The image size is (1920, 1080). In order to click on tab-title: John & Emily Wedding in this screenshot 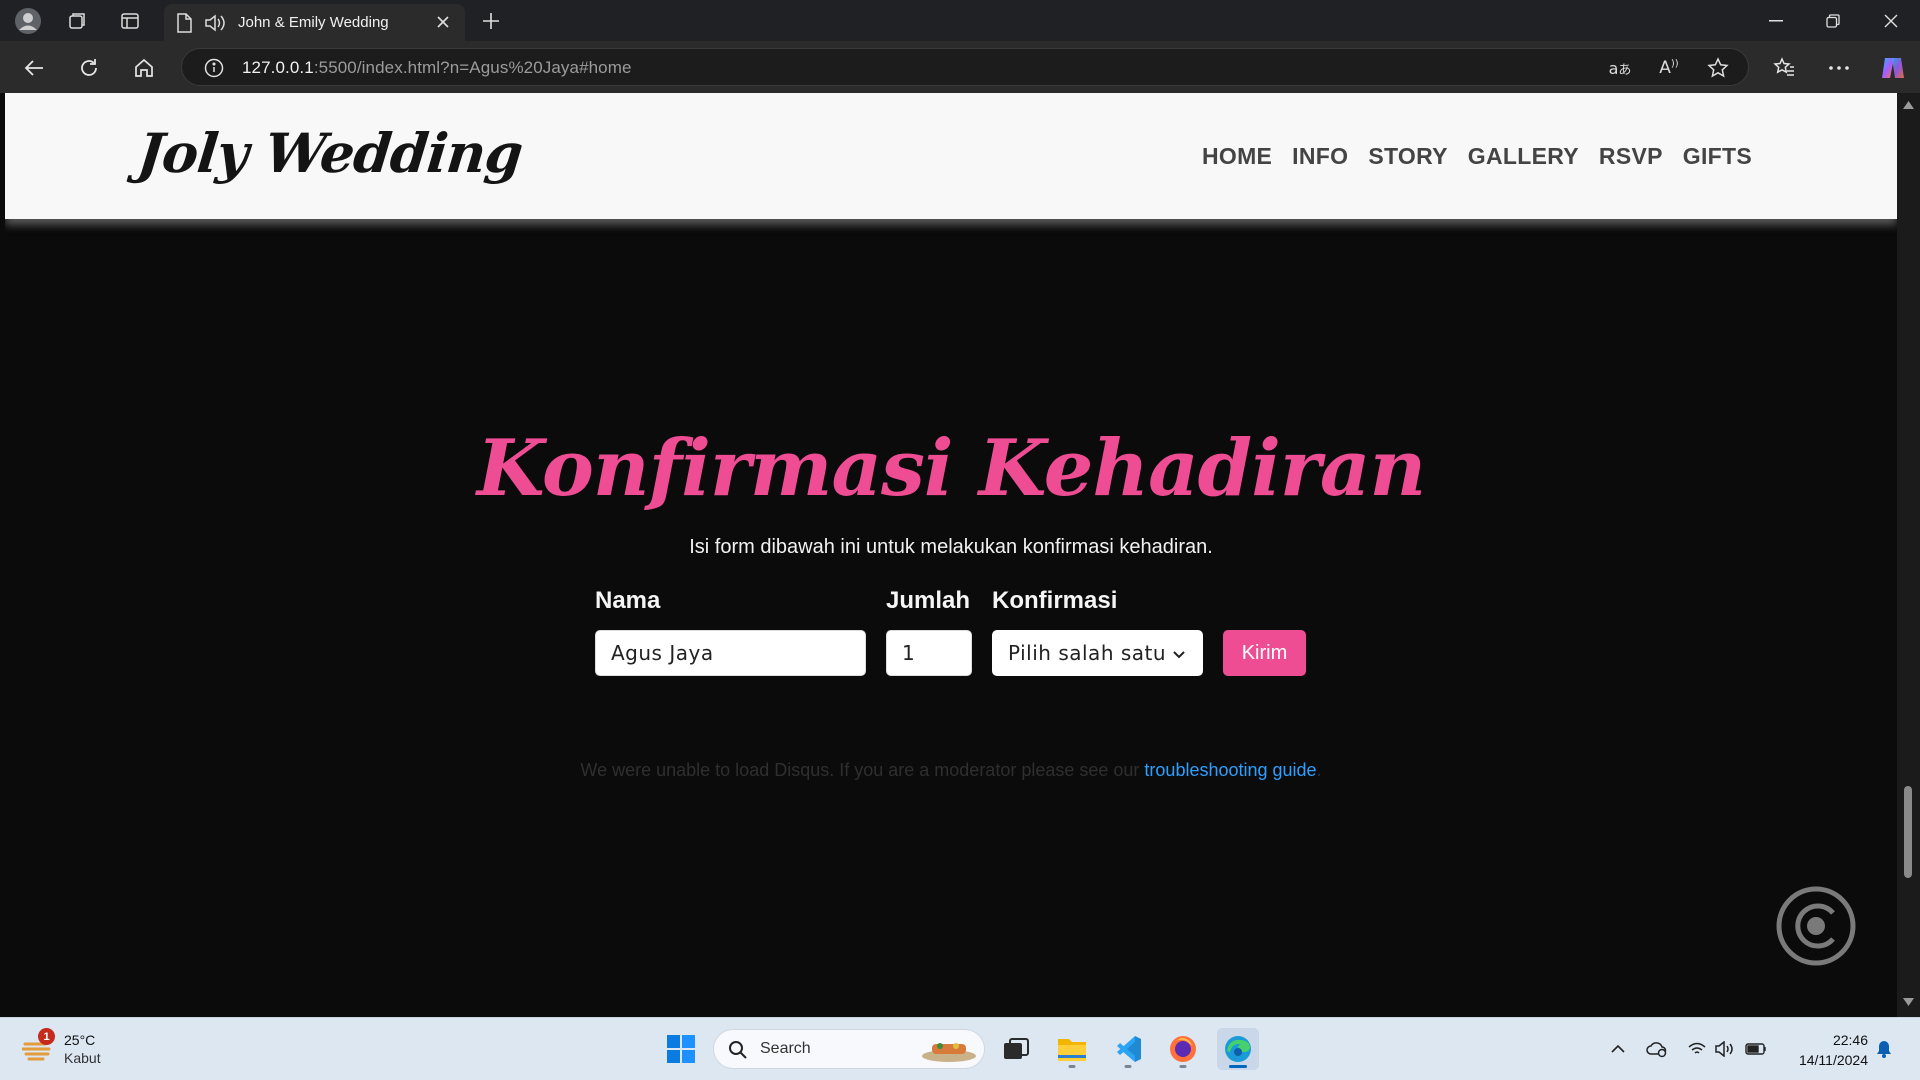, I will do `click(313, 22)`.